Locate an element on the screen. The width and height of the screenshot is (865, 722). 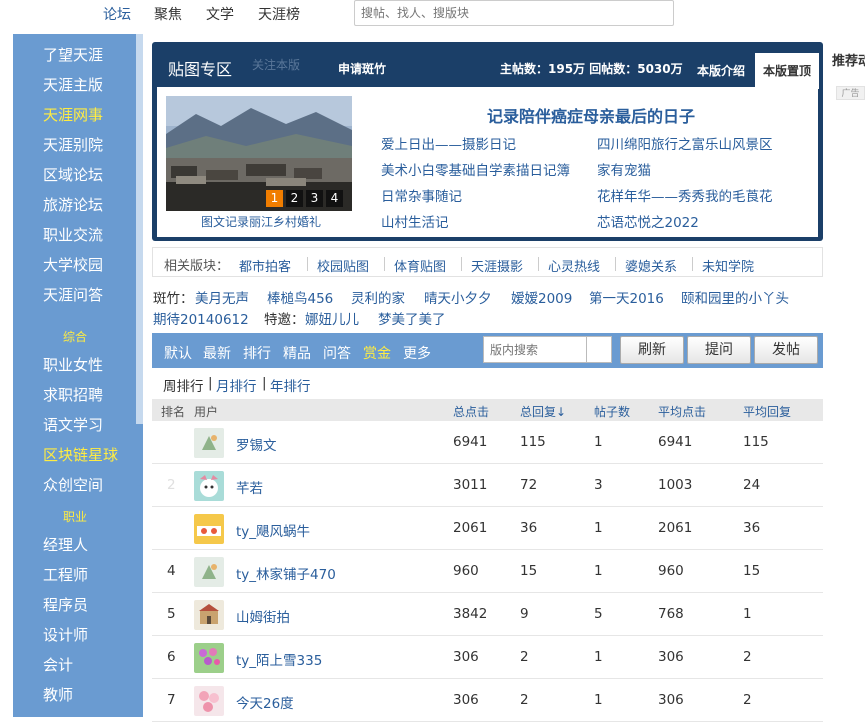
tab-weekly-rank: 周排行 is located at coordinates (183, 385).